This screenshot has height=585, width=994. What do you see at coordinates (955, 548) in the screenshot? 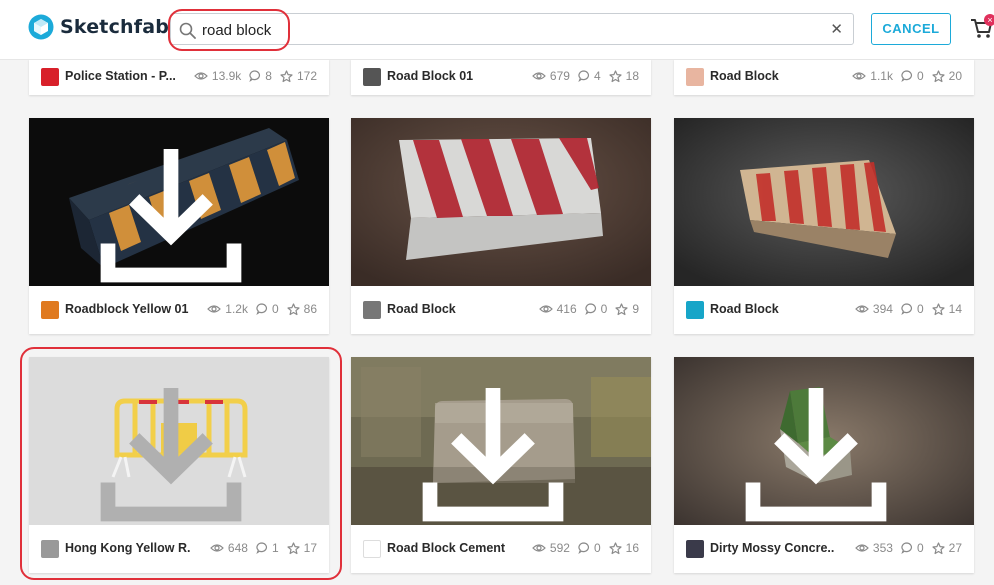
I see `likes-count: 27` at bounding box center [955, 548].